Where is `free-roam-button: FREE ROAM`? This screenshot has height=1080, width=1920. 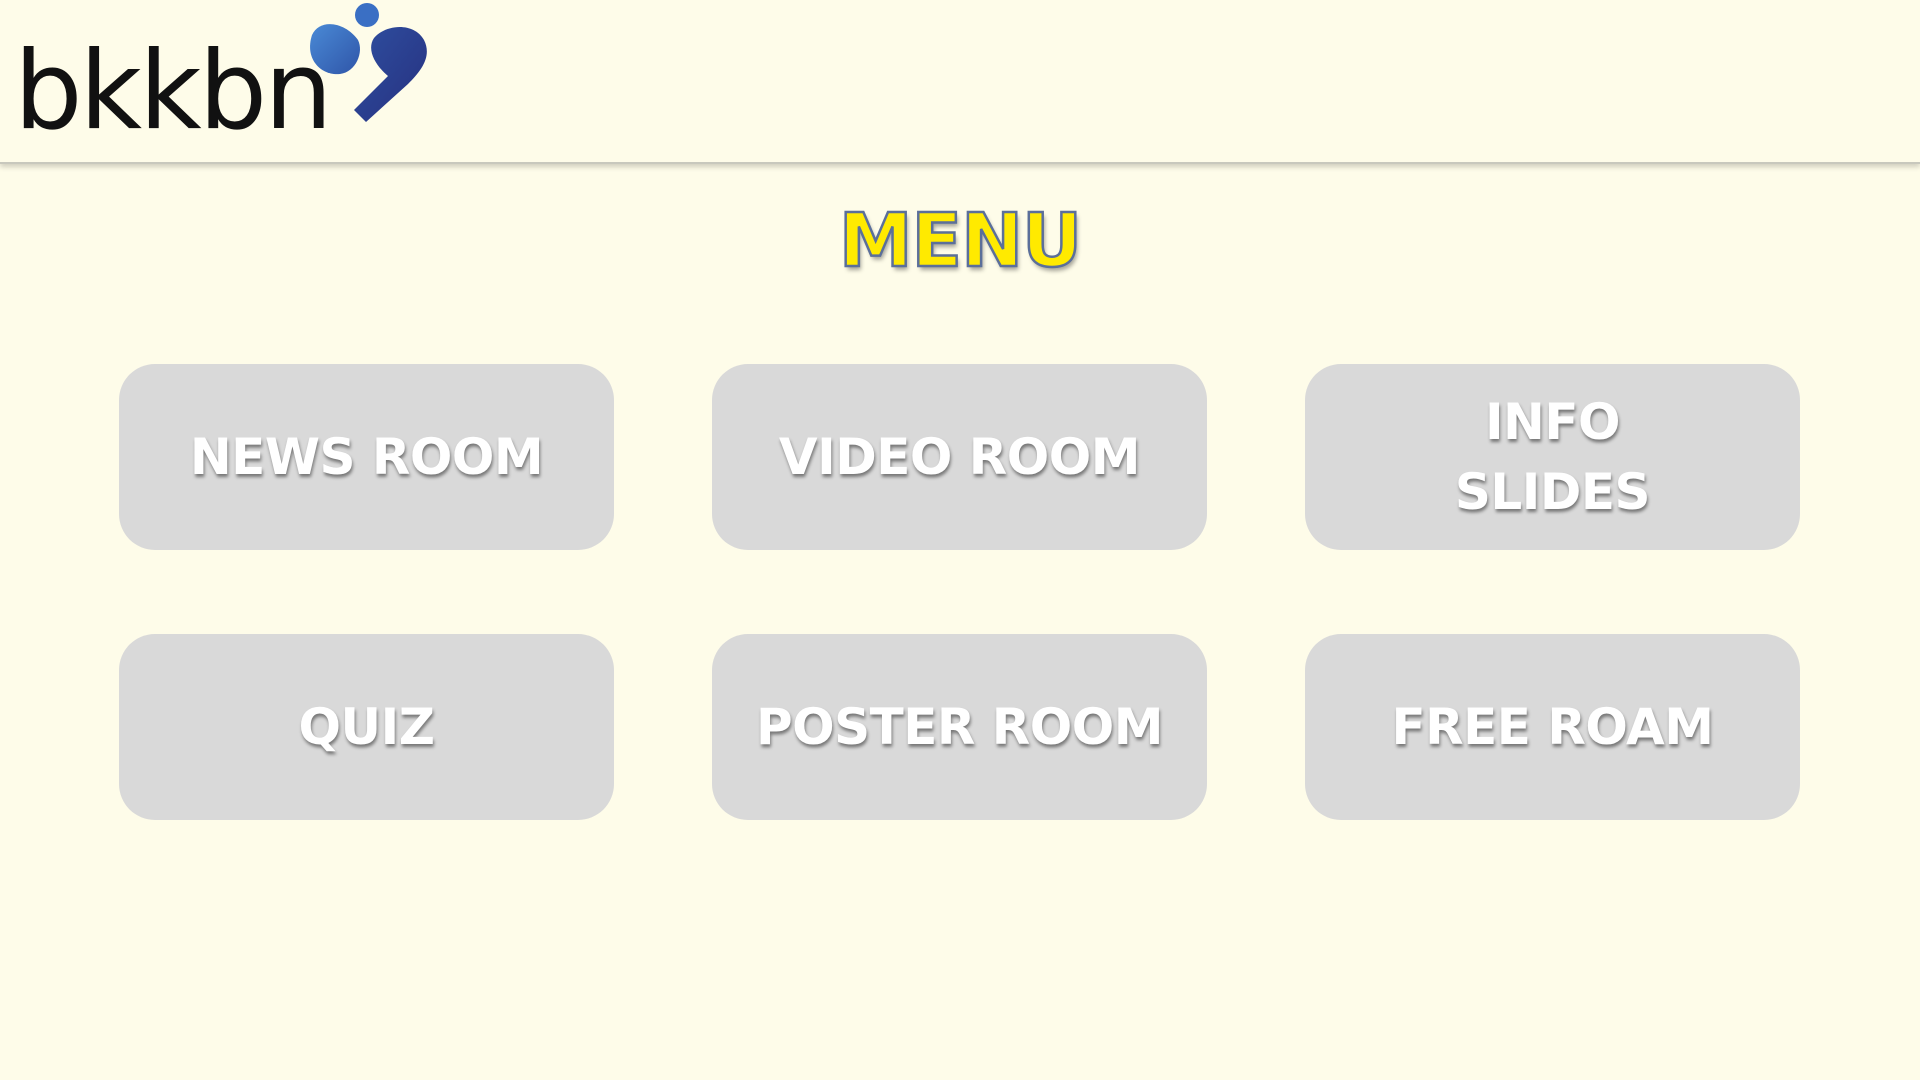 free-roam-button: FREE ROAM is located at coordinates (1552, 727).